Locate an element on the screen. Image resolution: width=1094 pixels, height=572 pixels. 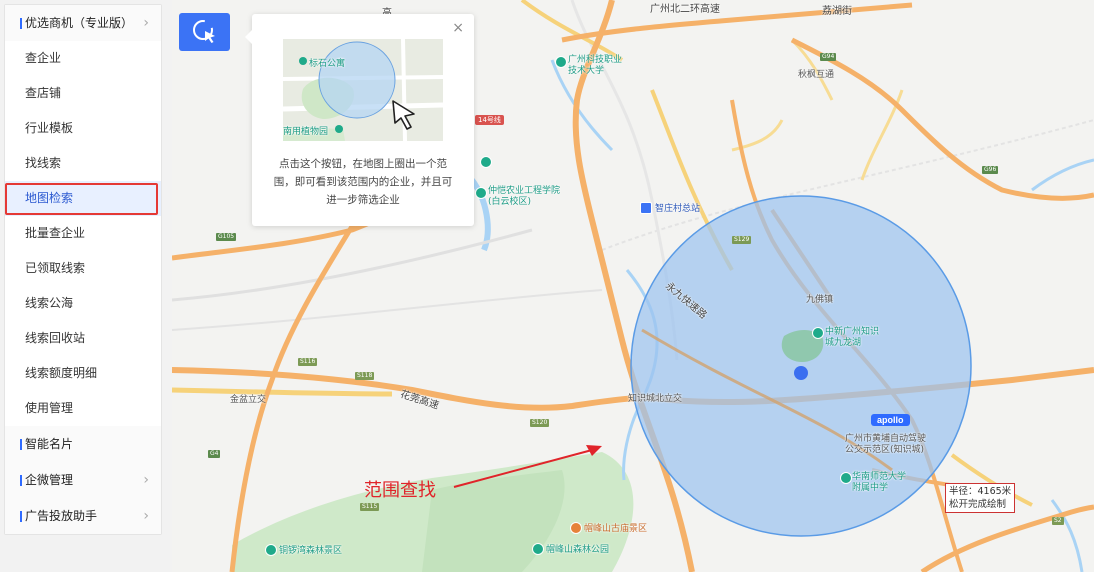
guide-description: 点击这个按钮，在地图上圈出一个范围，即可看到该范围内的企业，并且可进一步筛选企业 is located at coordinates (363, 182).